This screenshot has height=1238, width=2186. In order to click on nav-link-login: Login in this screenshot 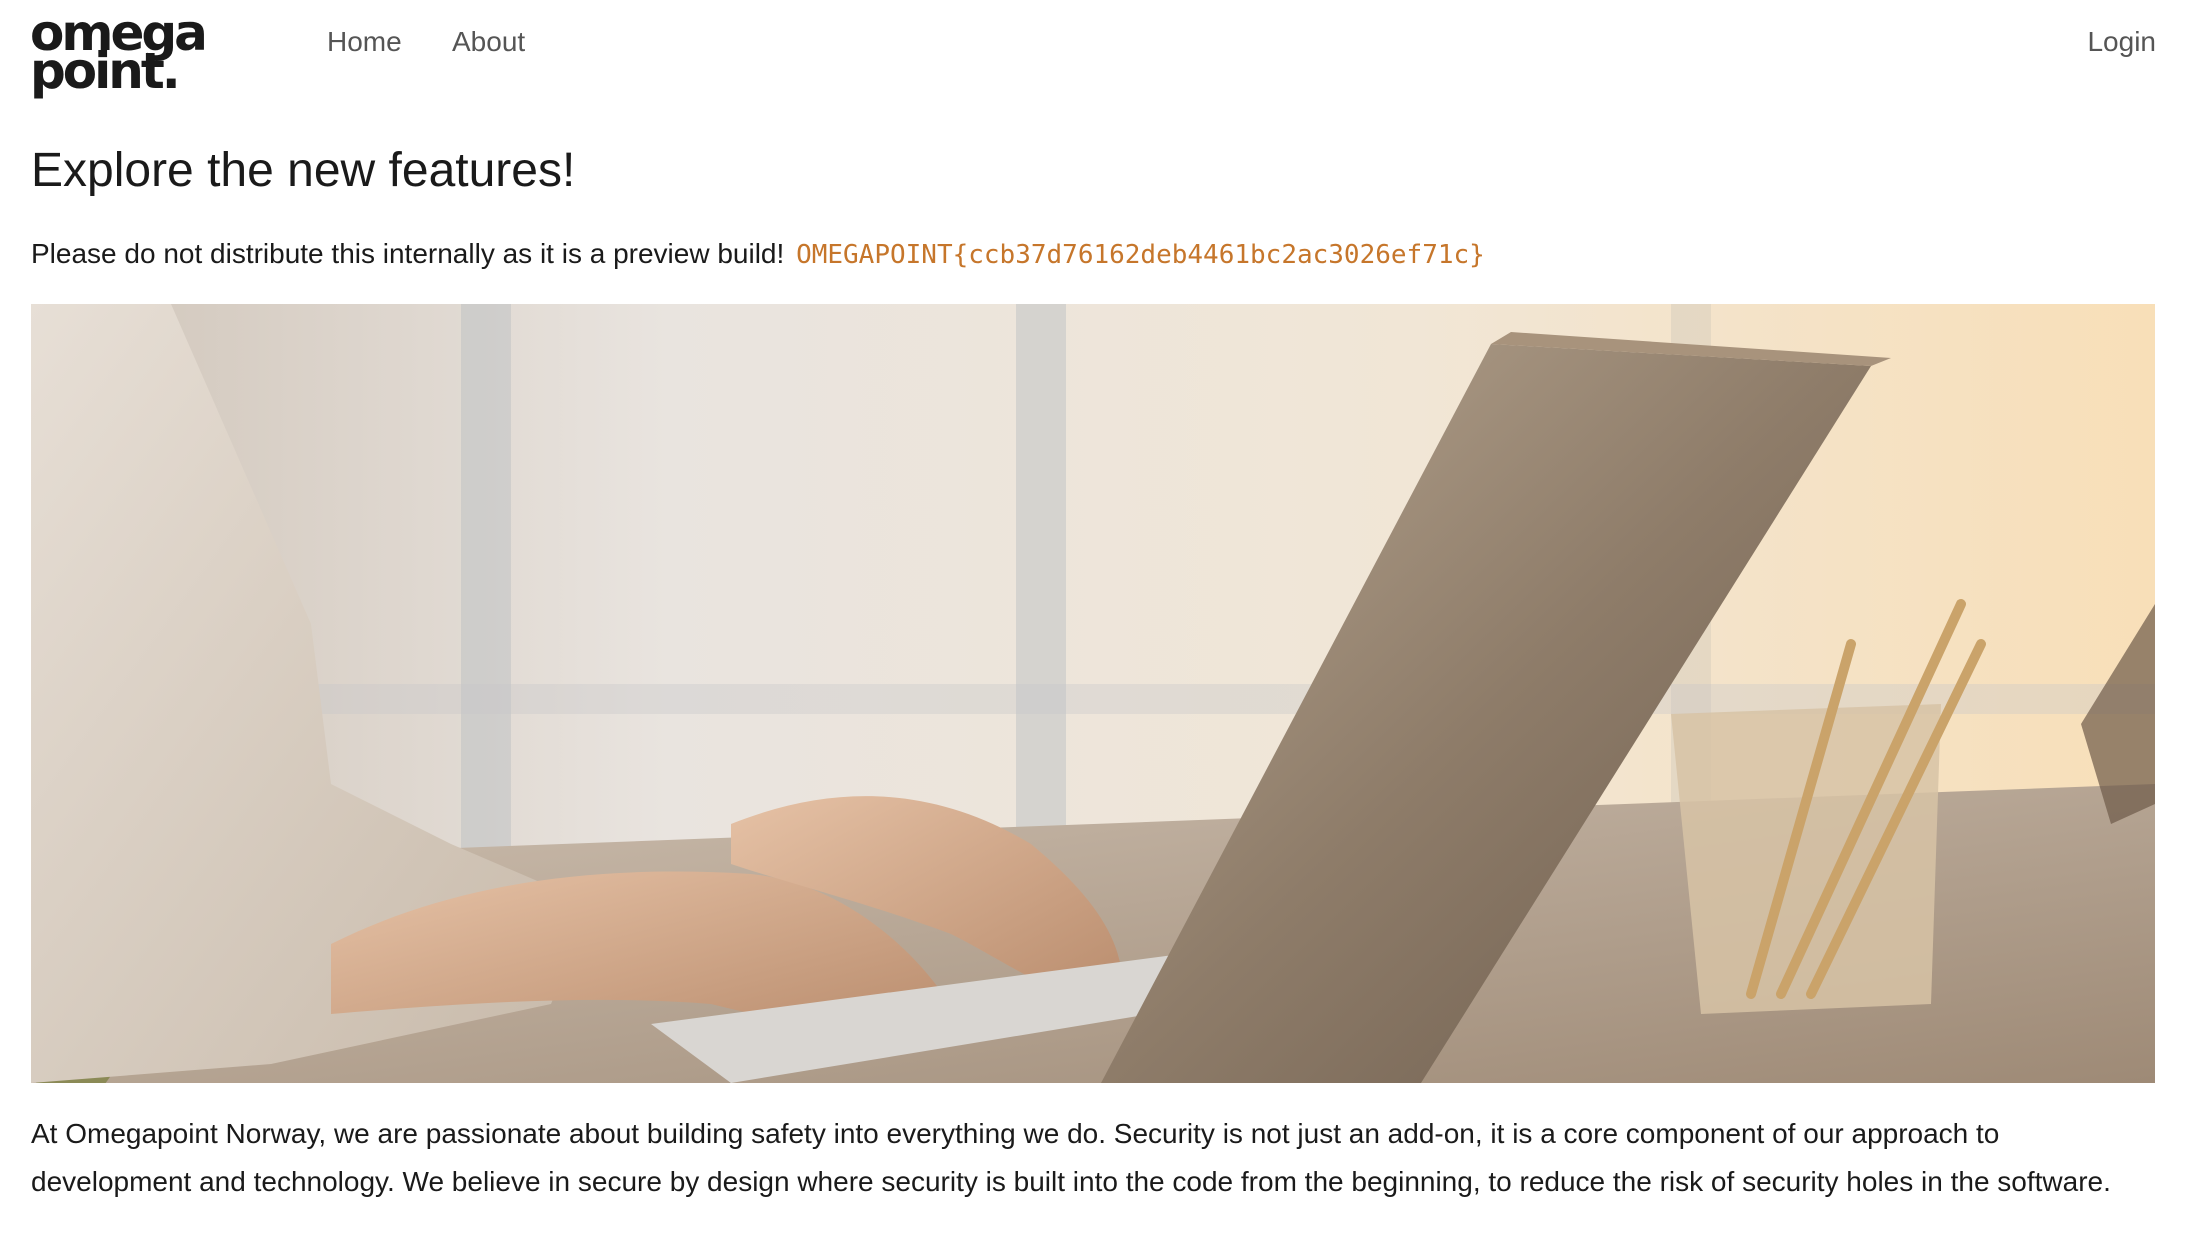, I will do `click(2121, 42)`.